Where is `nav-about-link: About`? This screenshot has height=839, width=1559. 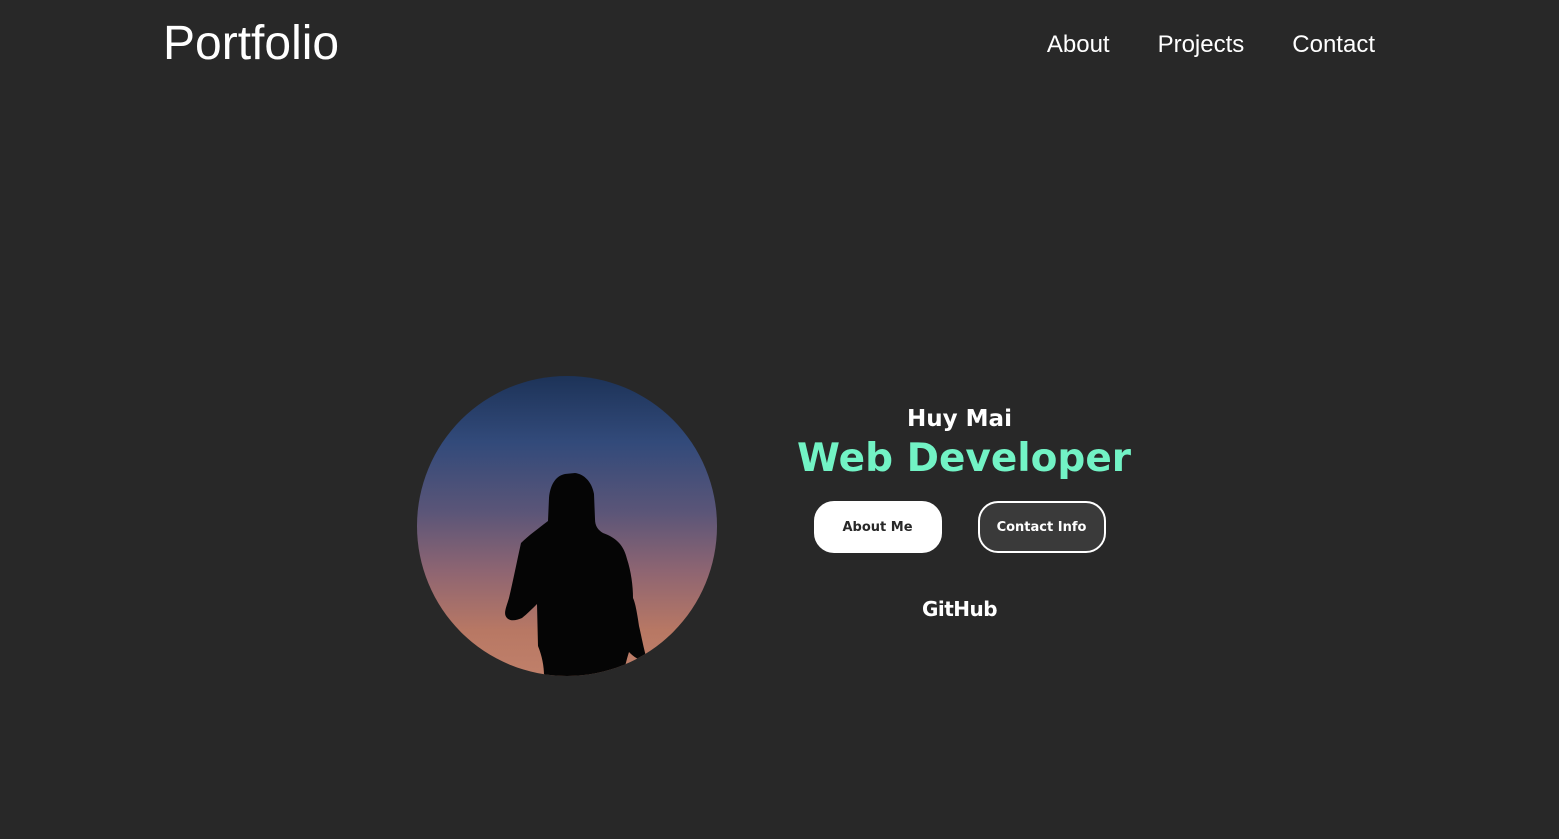
nav-about-link: About is located at coordinates (1078, 45).